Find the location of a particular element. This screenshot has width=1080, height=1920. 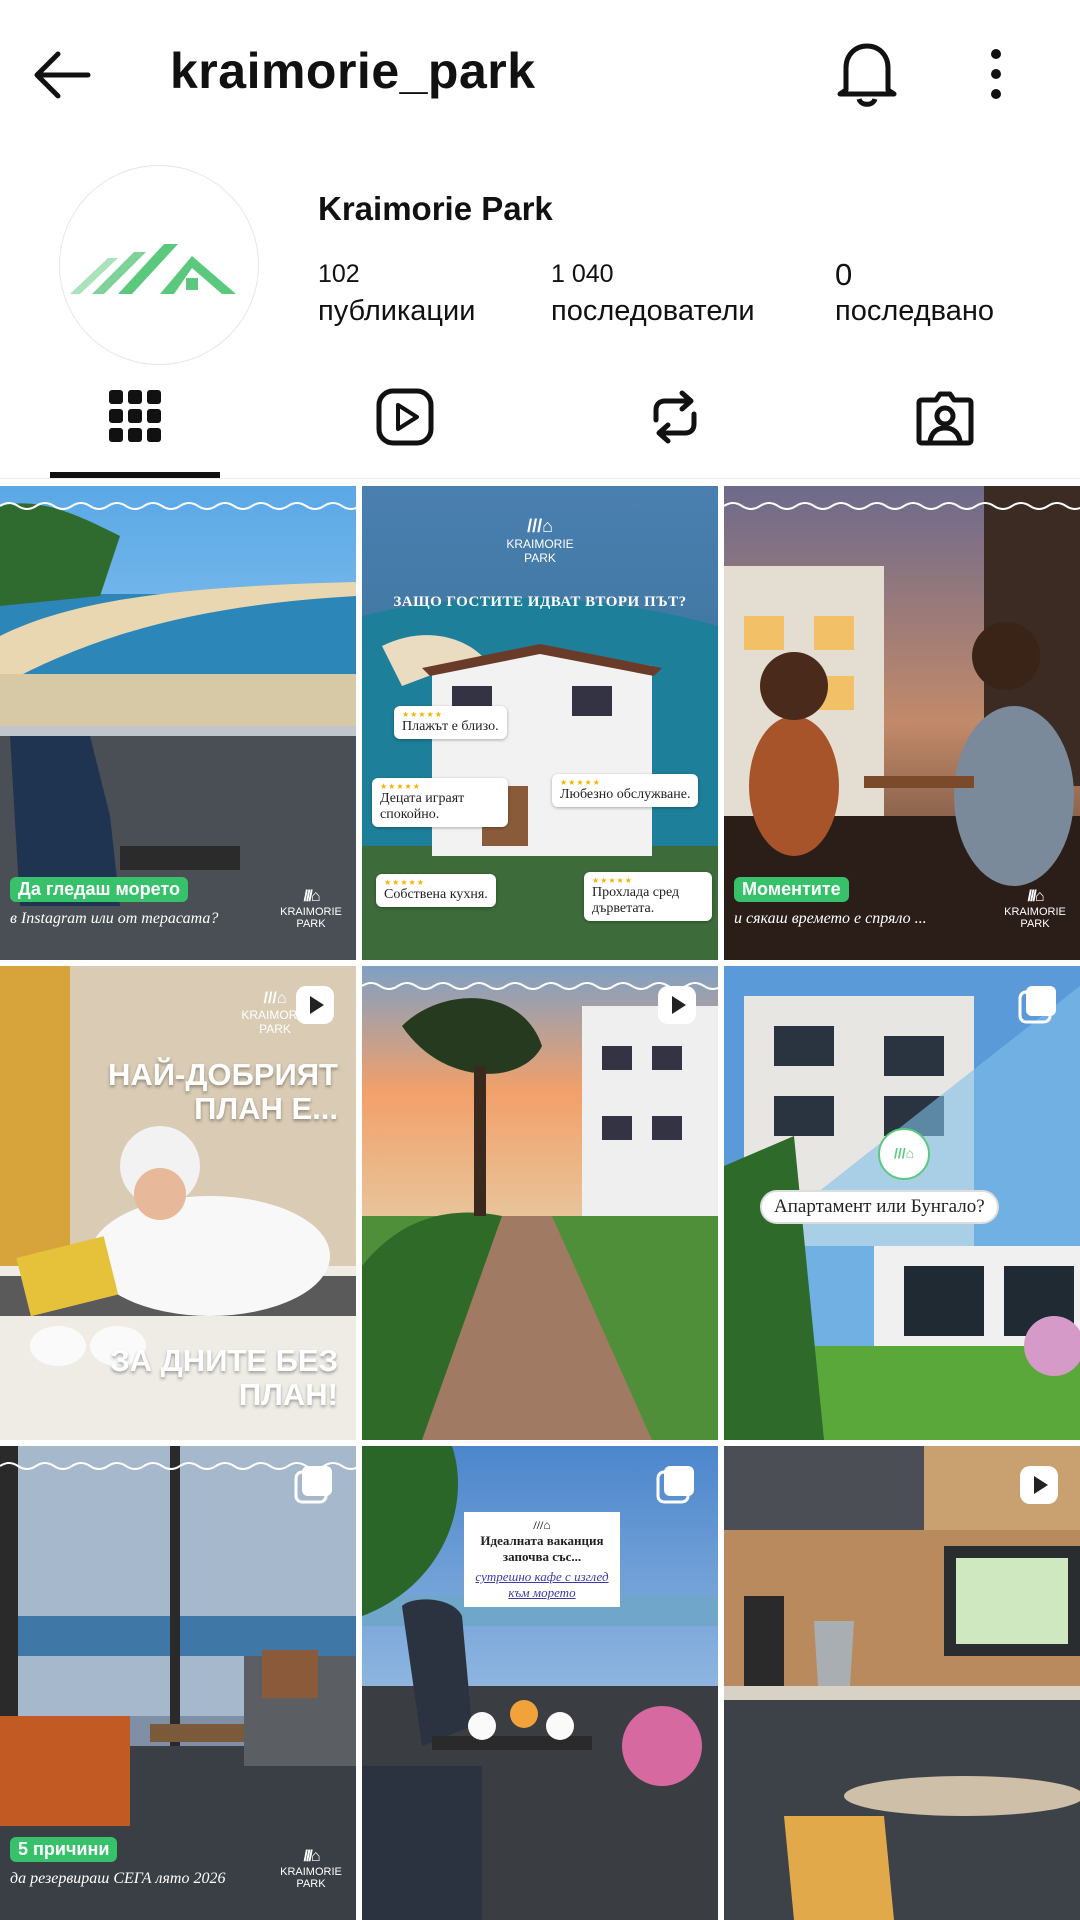

profile-display-name: Kraimorie Park is located at coordinates (435, 208).